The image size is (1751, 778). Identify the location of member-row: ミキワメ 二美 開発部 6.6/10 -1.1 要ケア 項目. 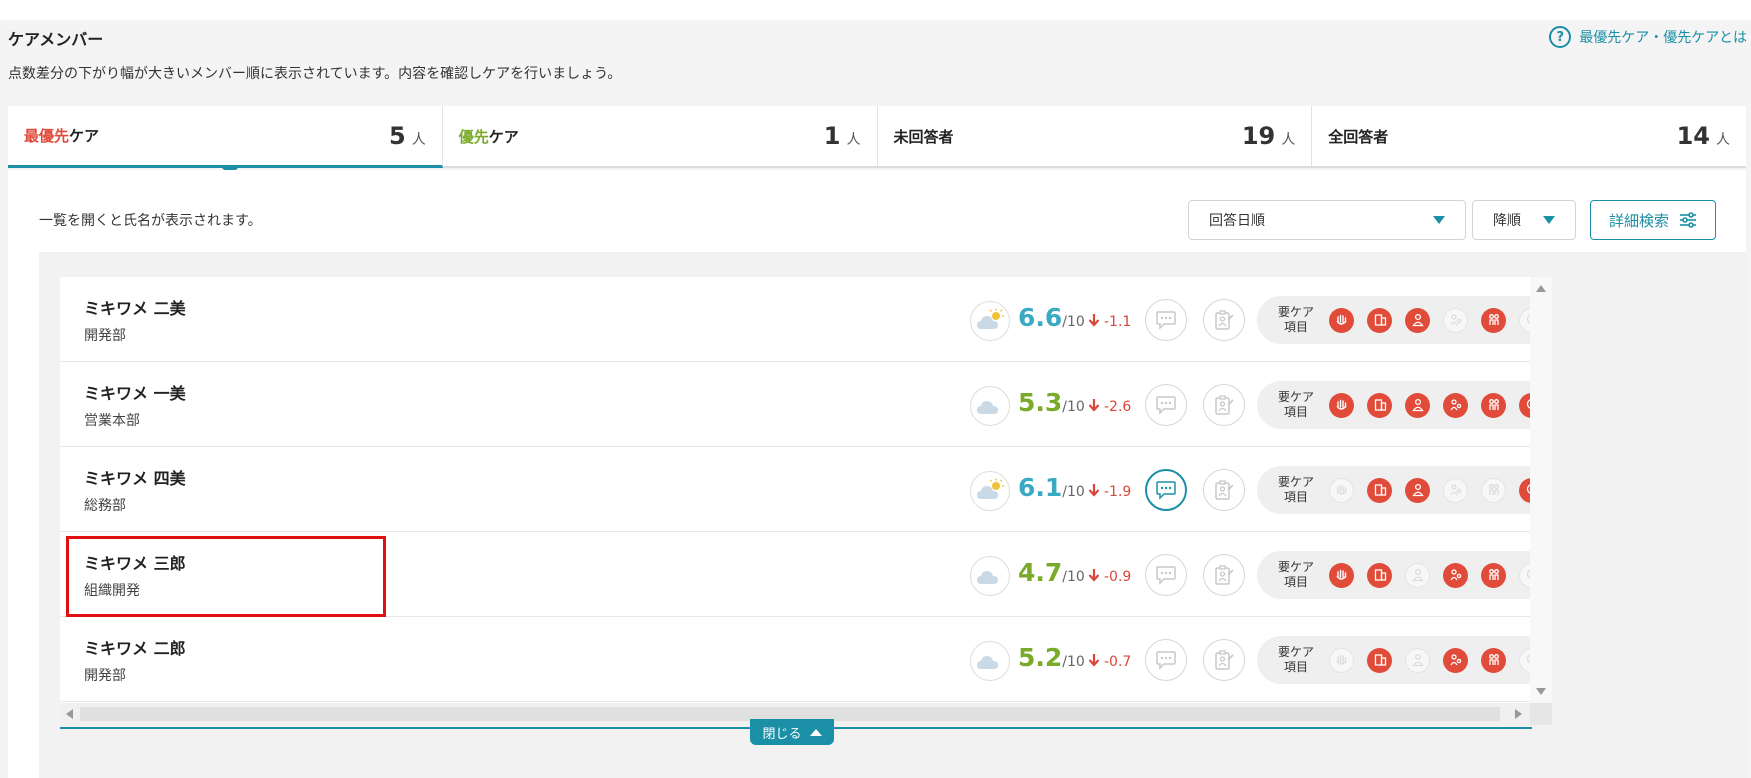
(795, 319).